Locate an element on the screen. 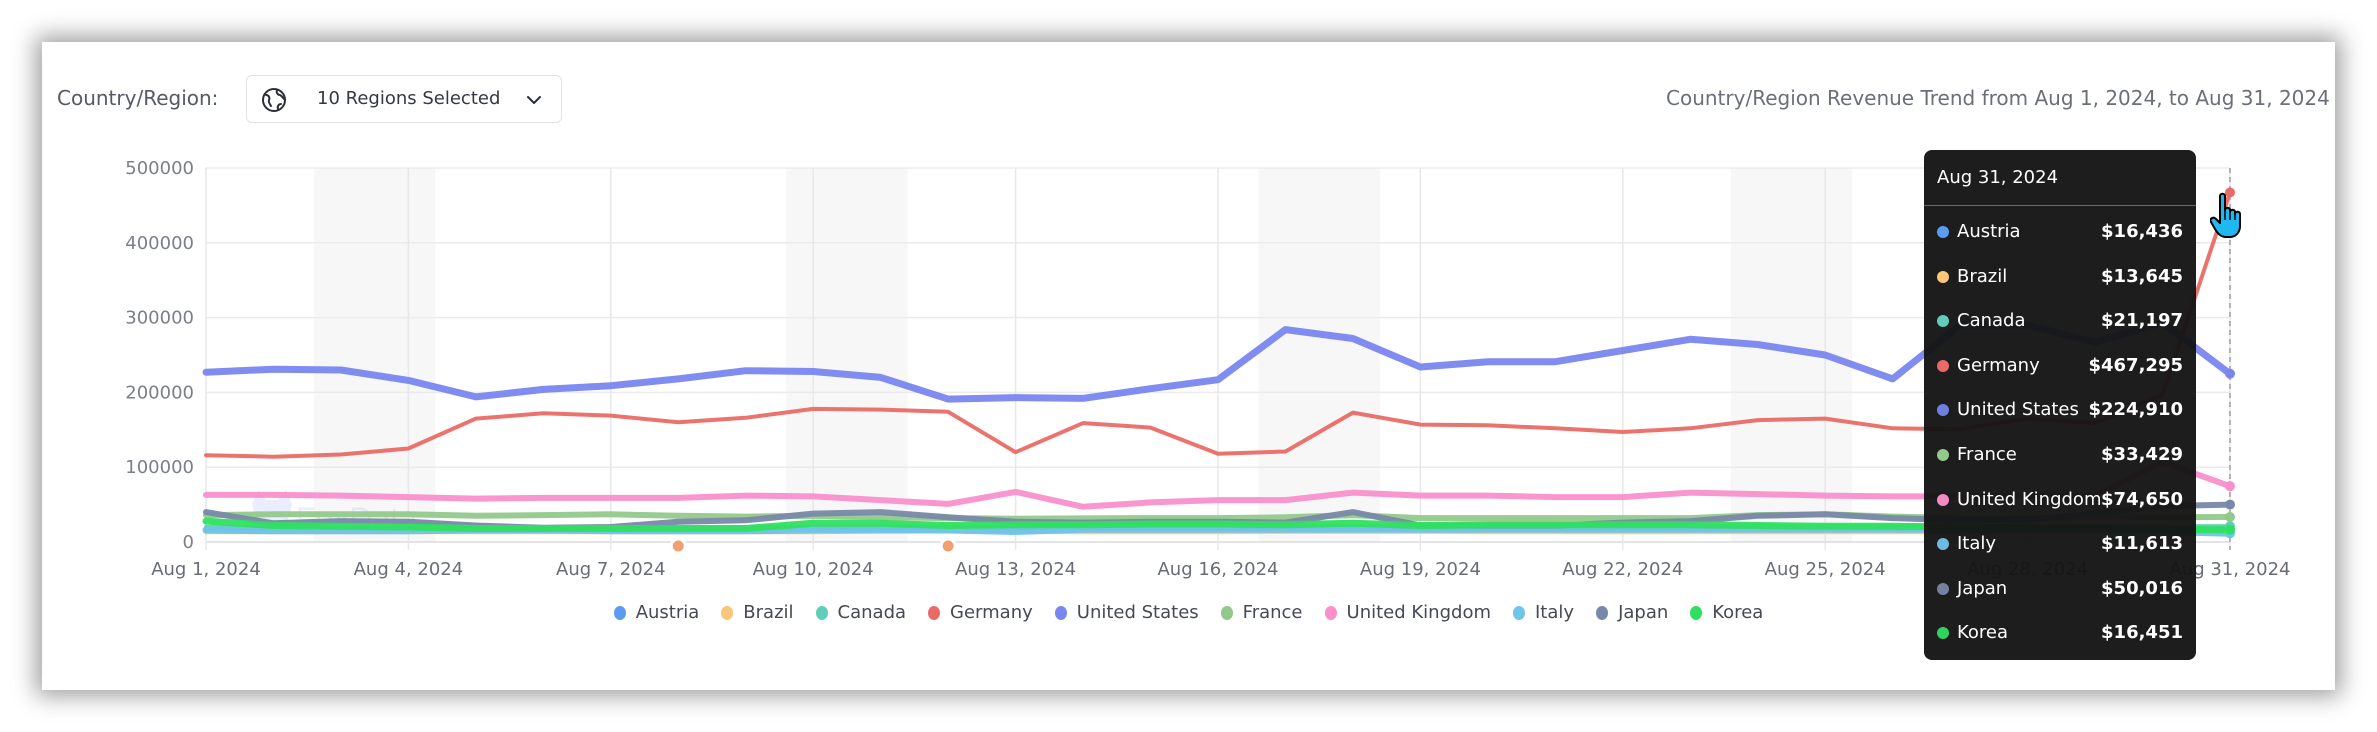 The height and width of the screenshot is (732, 2377). tooltip-series-name: Germany is located at coordinates (1998, 365).